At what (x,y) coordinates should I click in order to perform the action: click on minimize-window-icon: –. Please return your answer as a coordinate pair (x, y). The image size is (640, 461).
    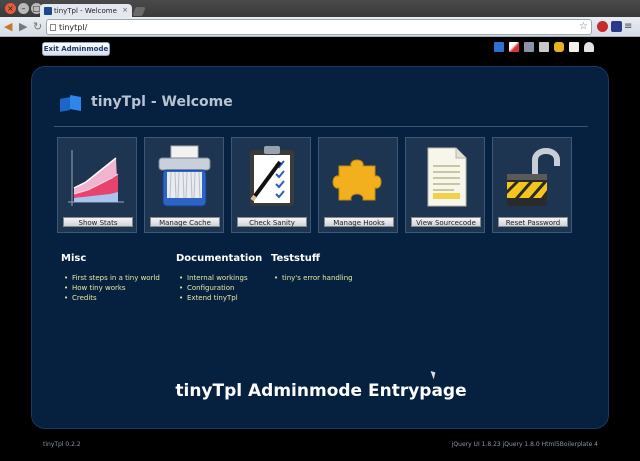
    Looking at the image, I should click on (23, 8).